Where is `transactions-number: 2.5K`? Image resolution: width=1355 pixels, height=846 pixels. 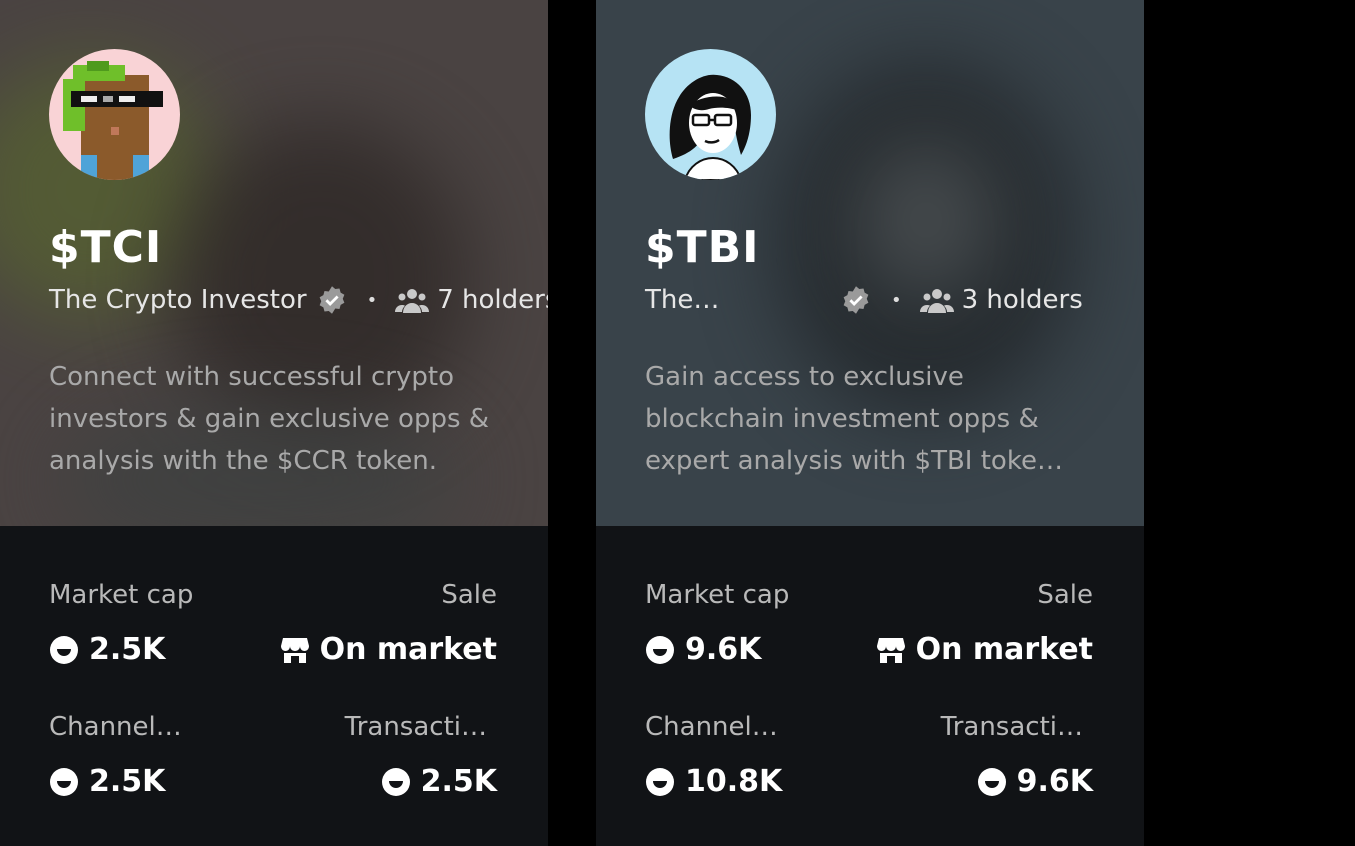 transactions-number: 2.5K is located at coordinates (458, 781).